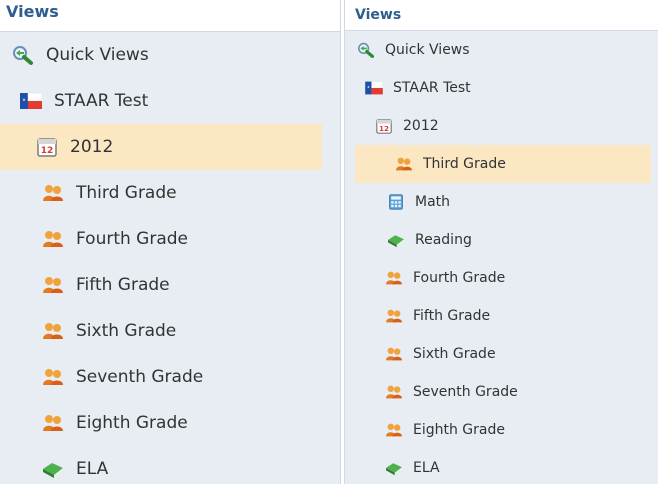 The image size is (658, 492). I want to click on tree-item-reading: Reading, so click(501, 240).